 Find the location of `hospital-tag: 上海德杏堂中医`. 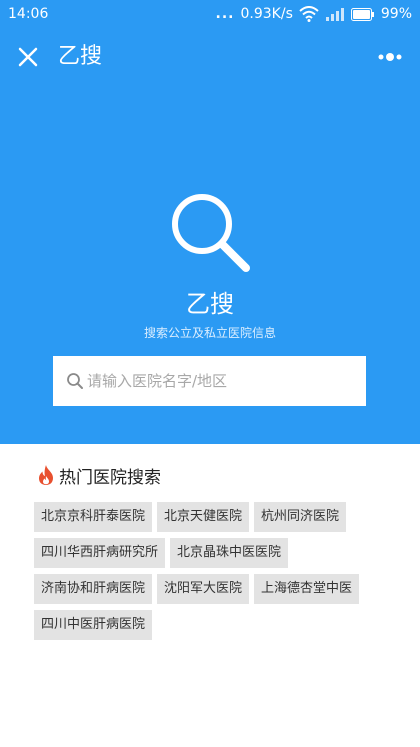

hospital-tag: 上海德杏堂中医 is located at coordinates (307, 589).